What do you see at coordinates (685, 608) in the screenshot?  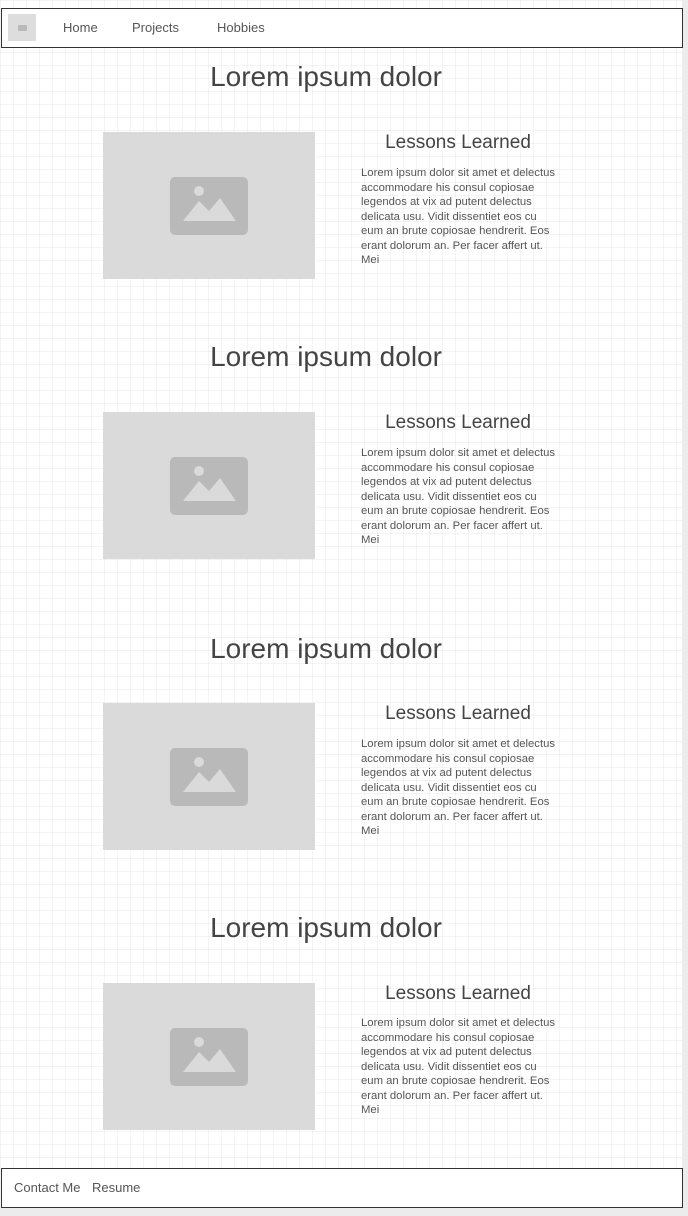 I see `page-edge-rail` at bounding box center [685, 608].